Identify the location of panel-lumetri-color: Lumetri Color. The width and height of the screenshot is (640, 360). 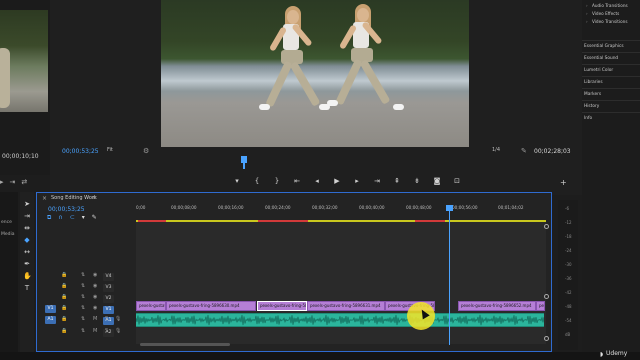
(611, 69).